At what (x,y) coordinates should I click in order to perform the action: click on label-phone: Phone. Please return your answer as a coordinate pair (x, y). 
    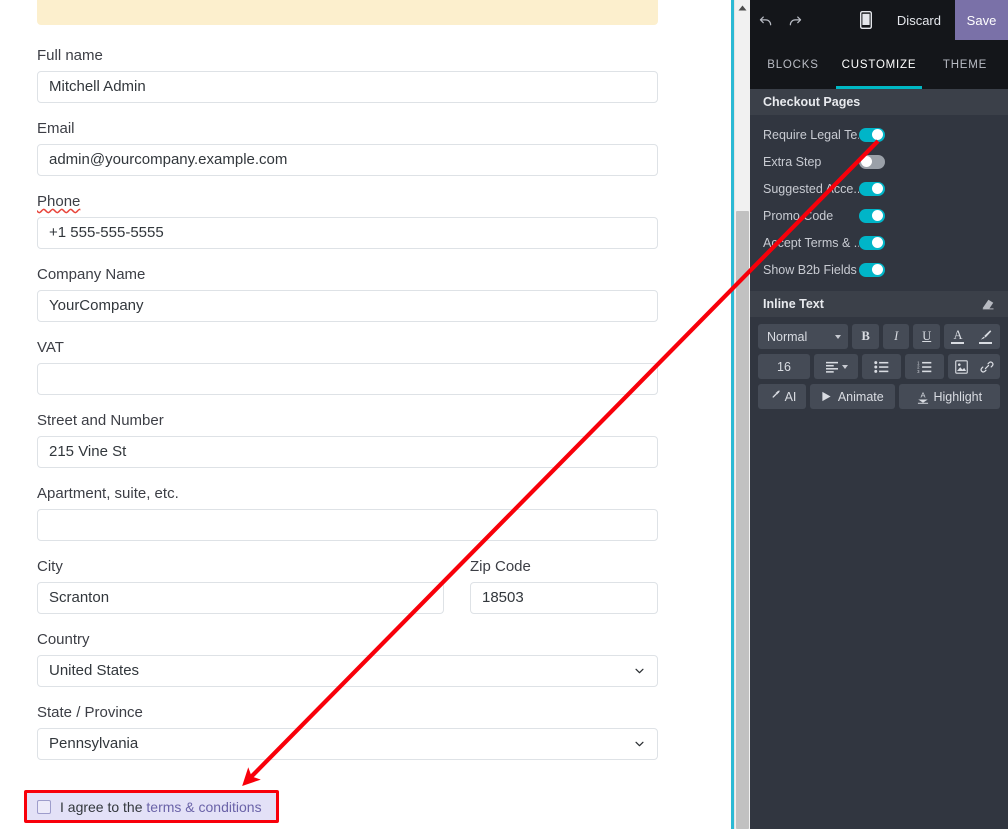
    Looking at the image, I should click on (59, 201).